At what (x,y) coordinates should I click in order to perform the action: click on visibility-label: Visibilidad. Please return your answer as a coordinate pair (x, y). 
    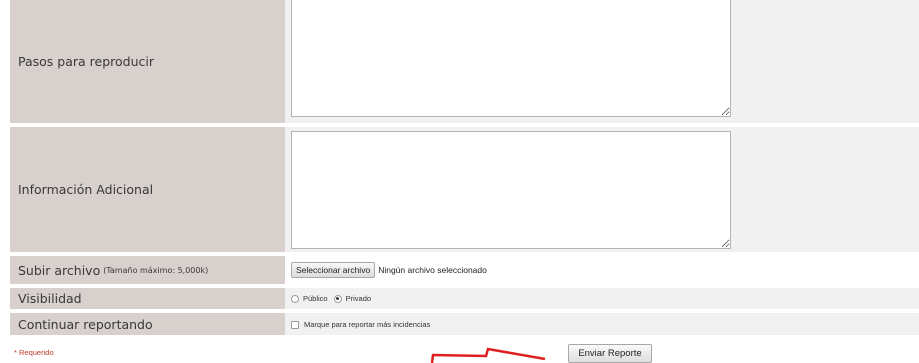
    Looking at the image, I should click on (50, 298).